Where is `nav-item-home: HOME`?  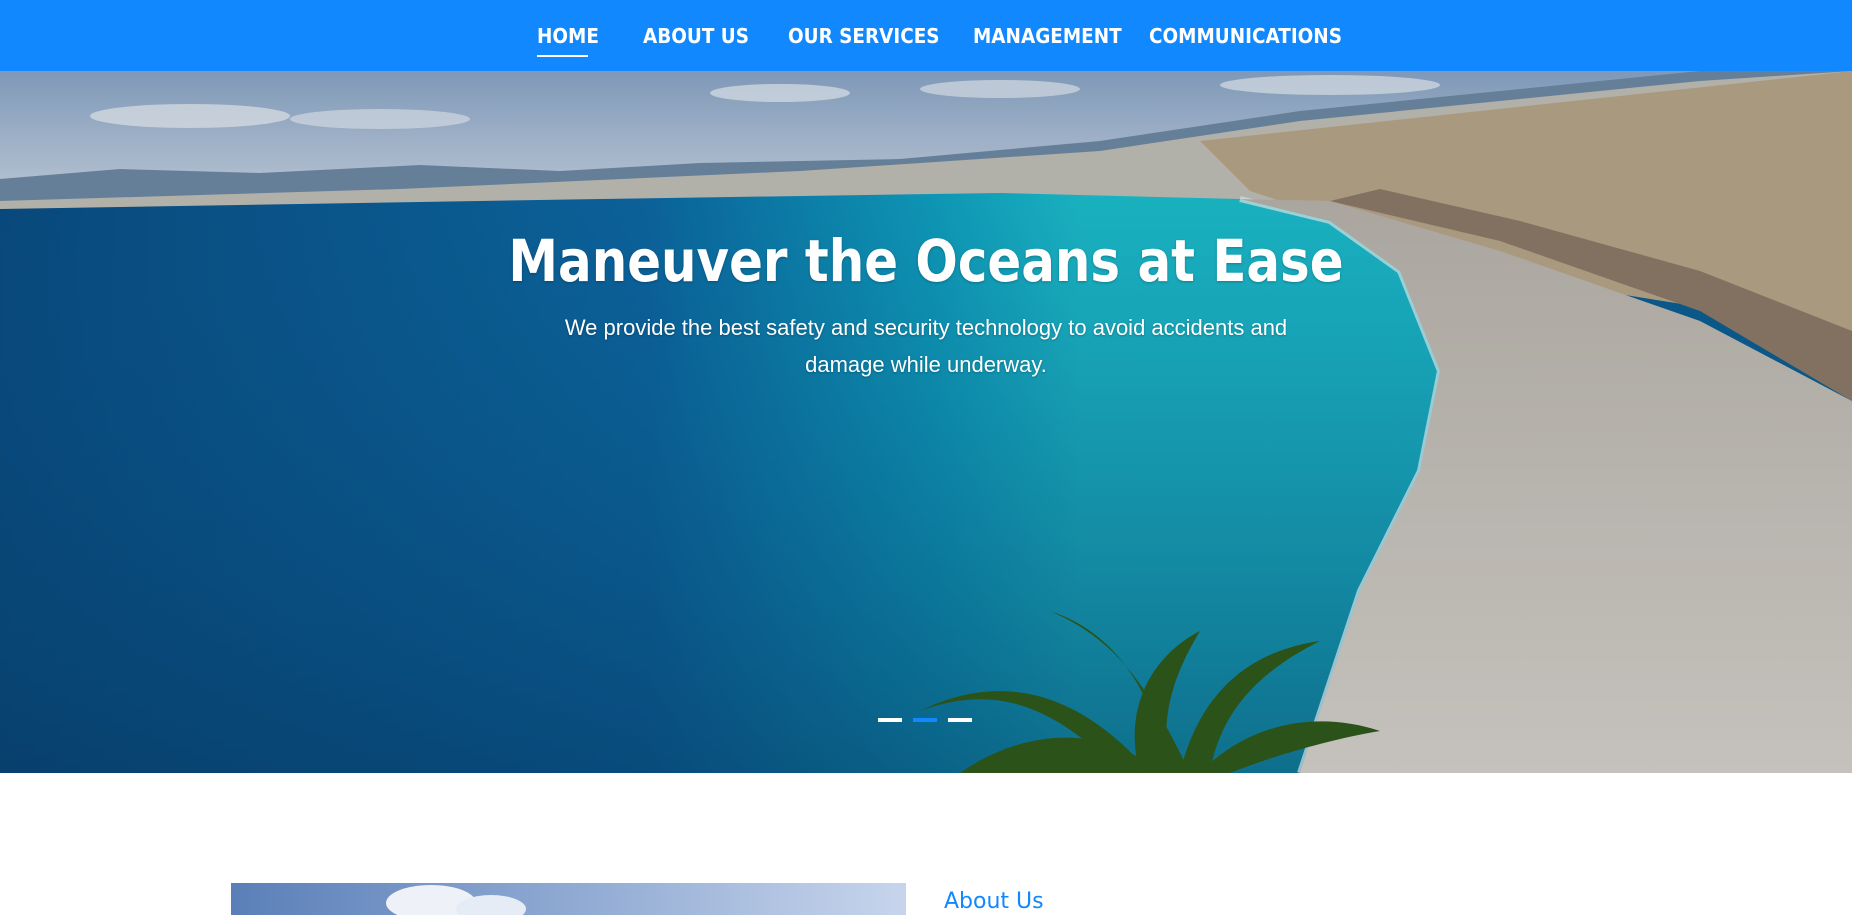 nav-item-home: HOME is located at coordinates (568, 36).